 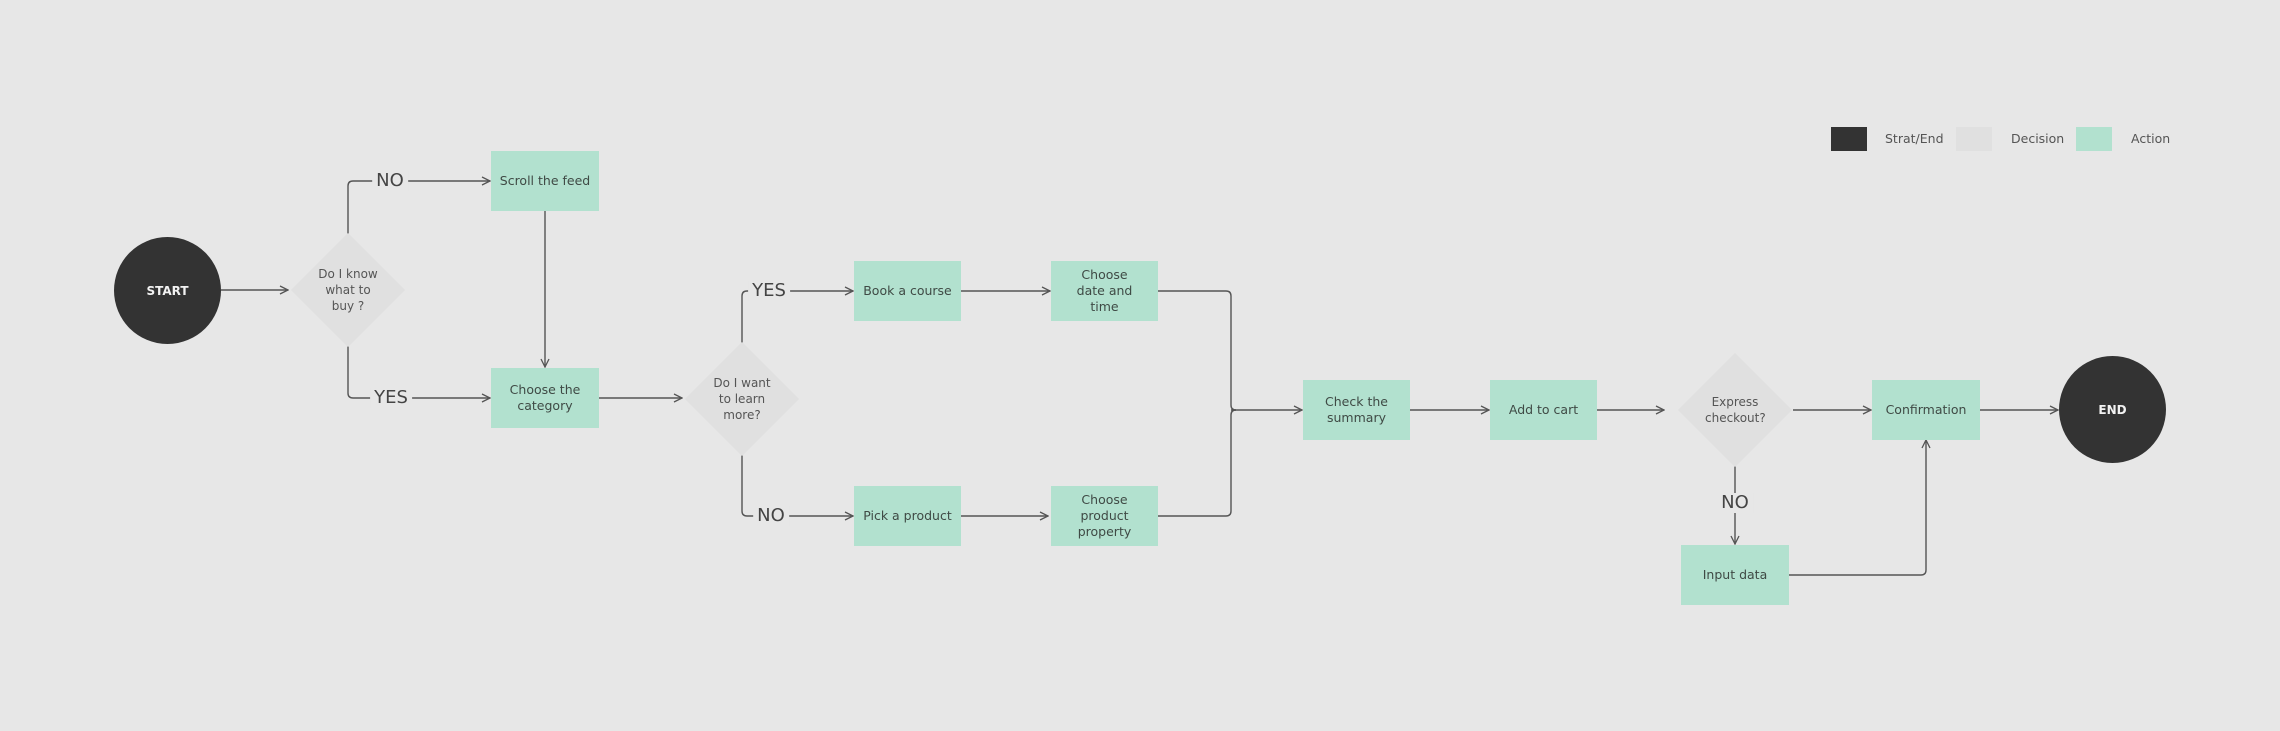 I want to click on confirmation-node: Confirmation, so click(x=1926, y=410).